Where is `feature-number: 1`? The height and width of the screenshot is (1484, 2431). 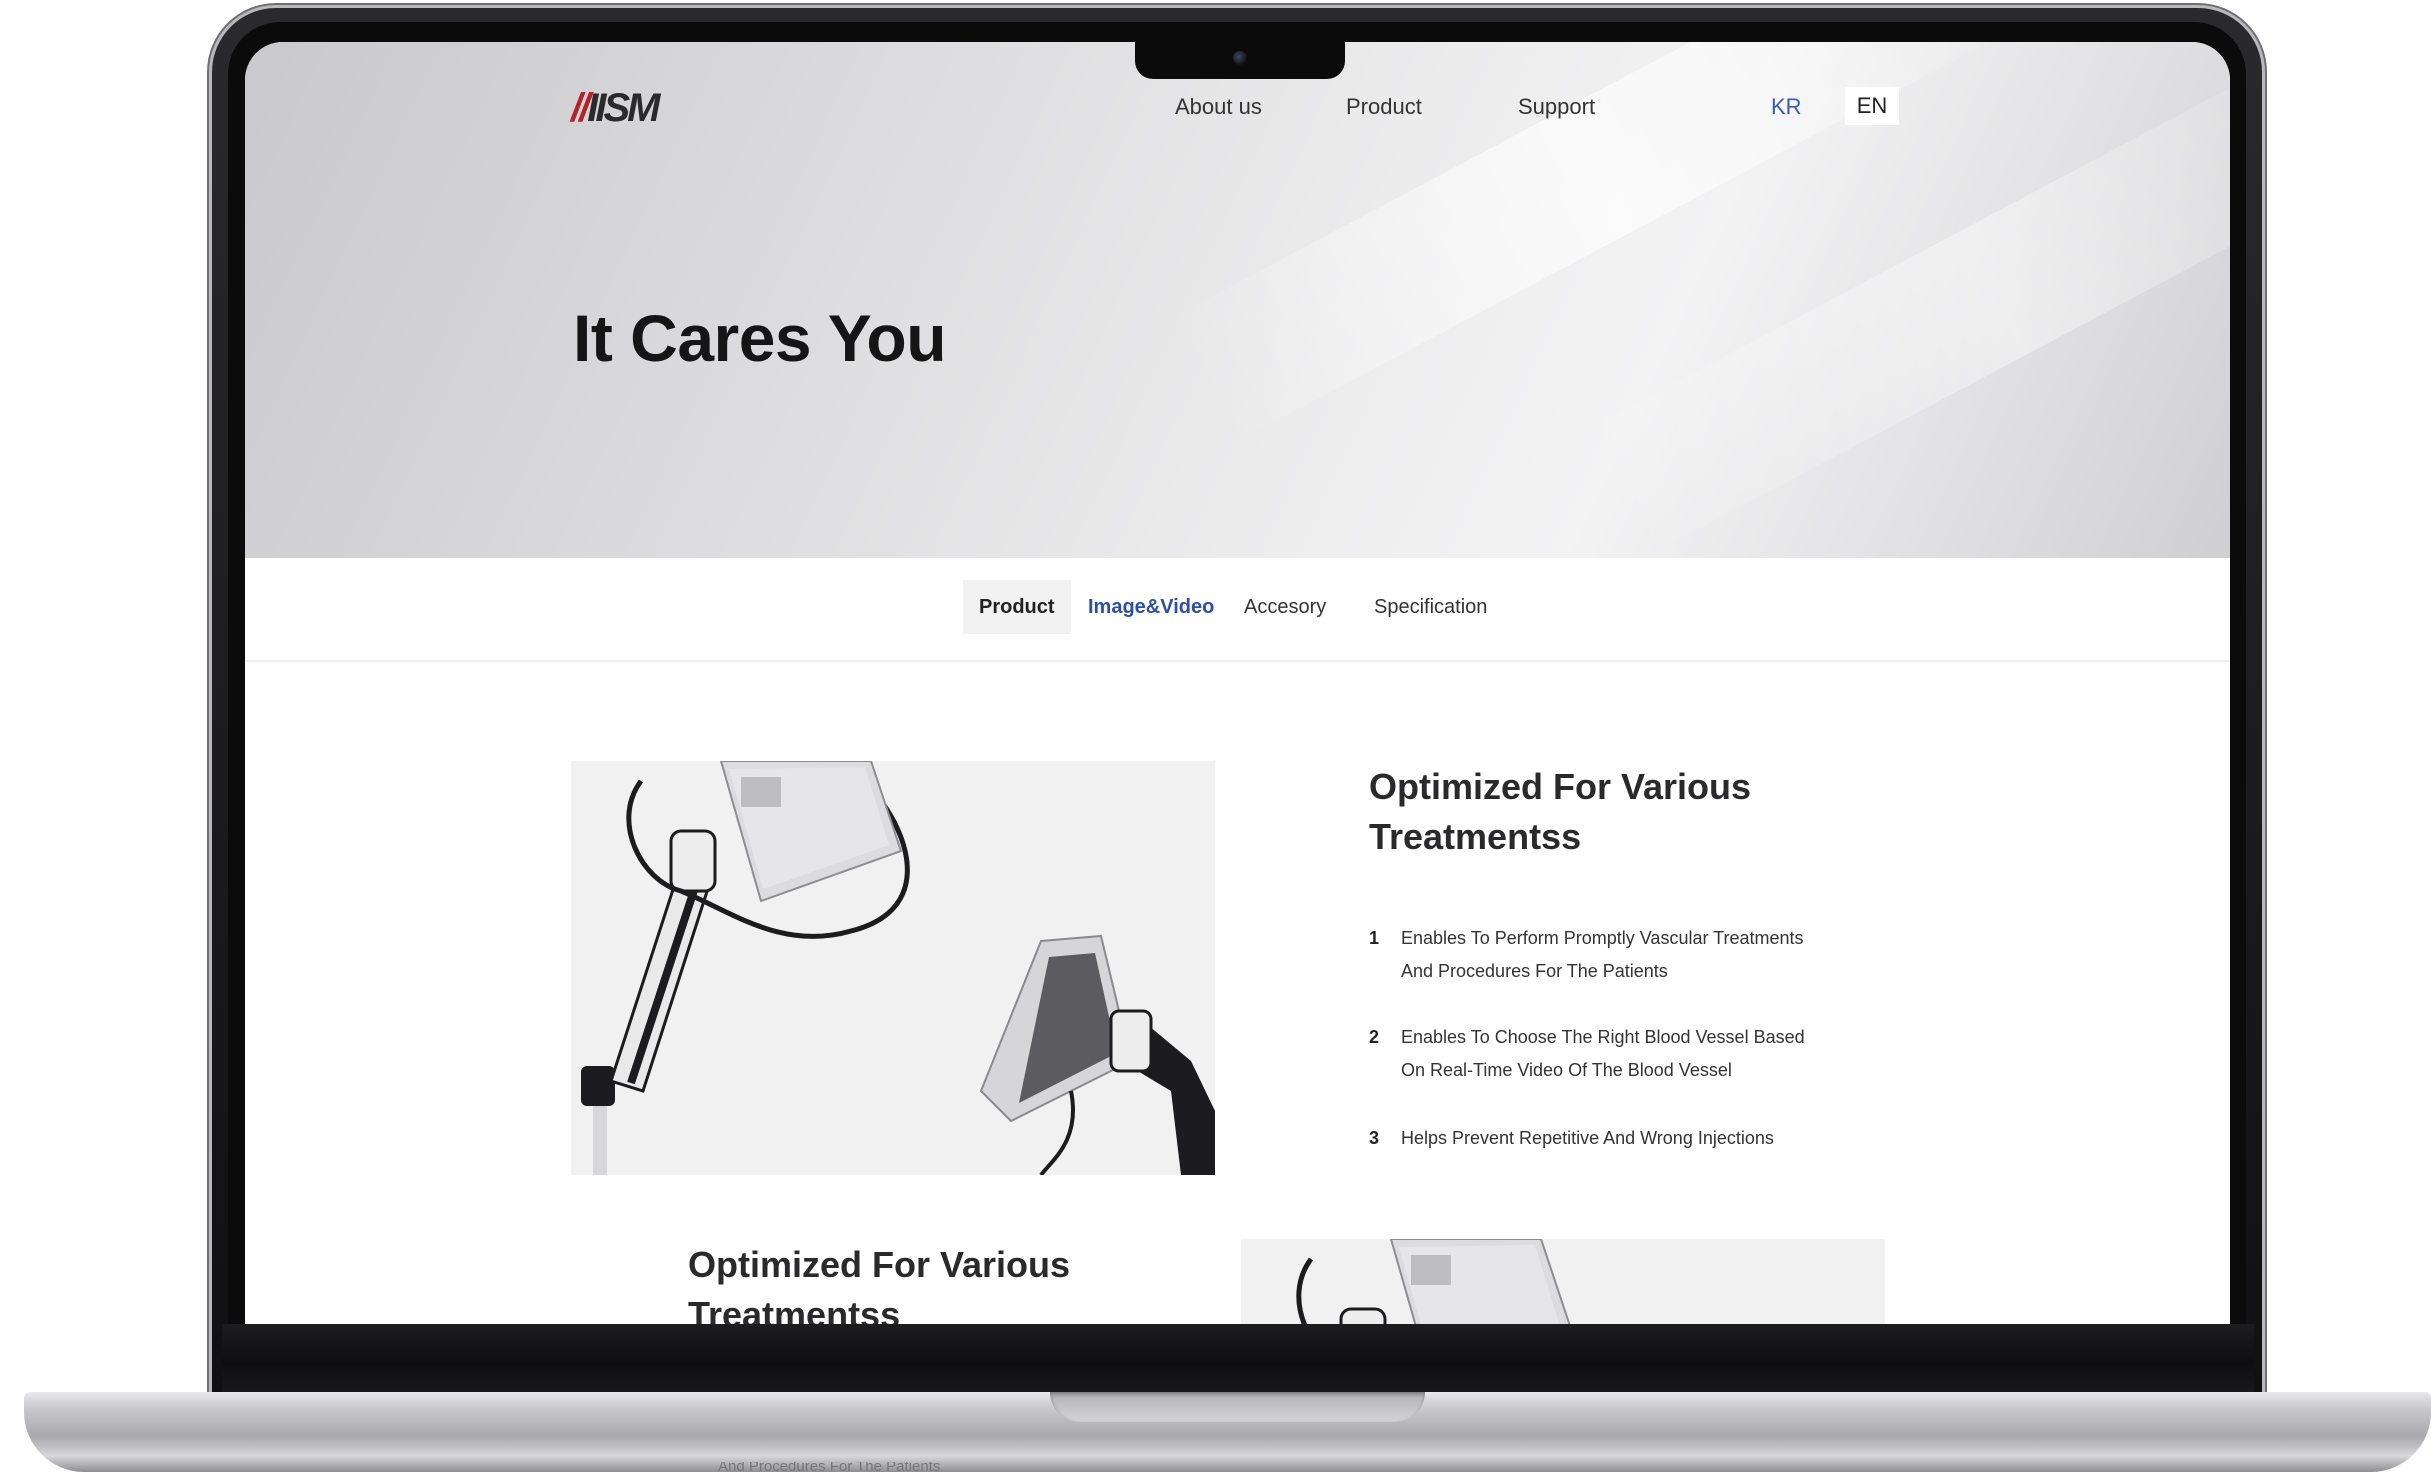
feature-number: 1 is located at coordinates (1374, 938).